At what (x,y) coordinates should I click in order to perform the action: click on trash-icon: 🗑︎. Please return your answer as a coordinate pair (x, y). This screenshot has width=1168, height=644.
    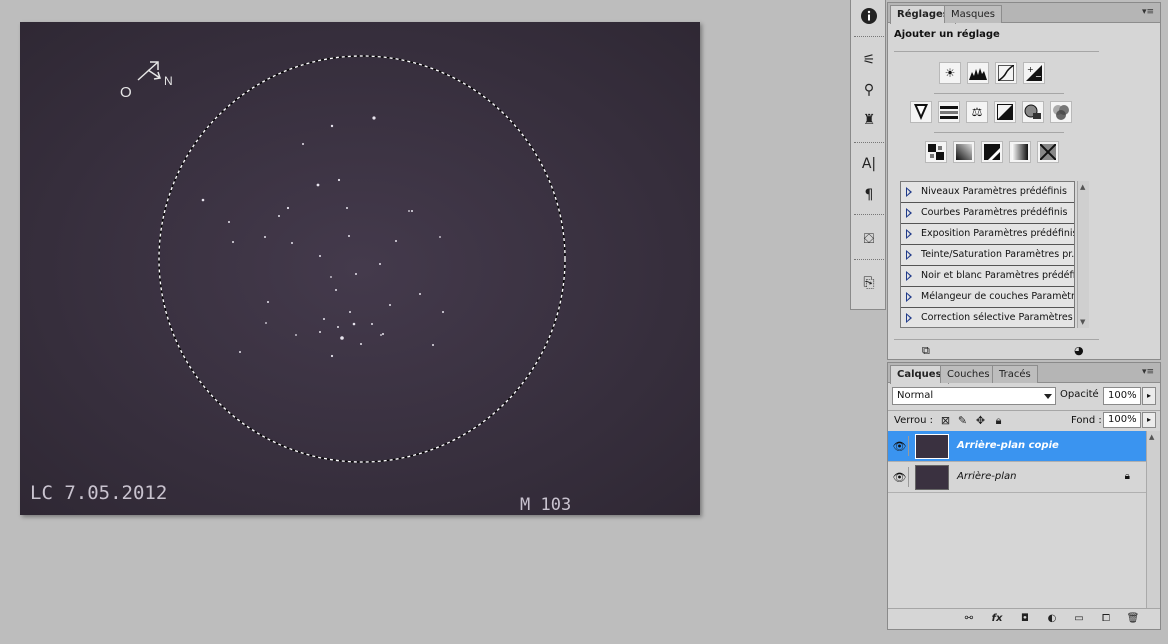
    Looking at the image, I should click on (1133, 619).